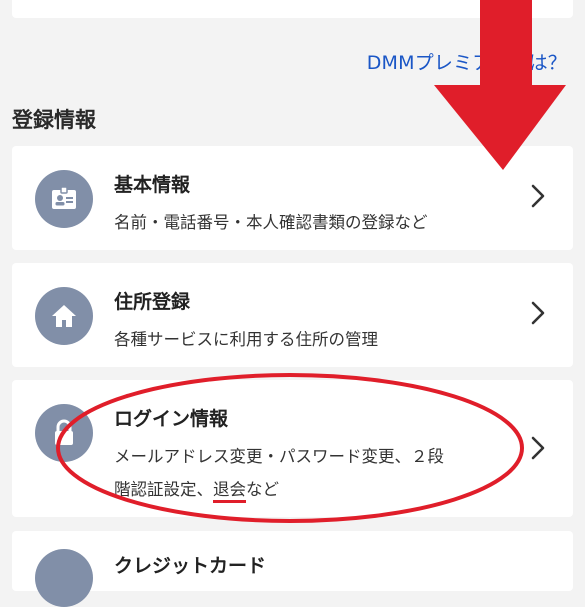  I want to click on item-description-line2: 階認証設定、退会など, so click(309, 489).